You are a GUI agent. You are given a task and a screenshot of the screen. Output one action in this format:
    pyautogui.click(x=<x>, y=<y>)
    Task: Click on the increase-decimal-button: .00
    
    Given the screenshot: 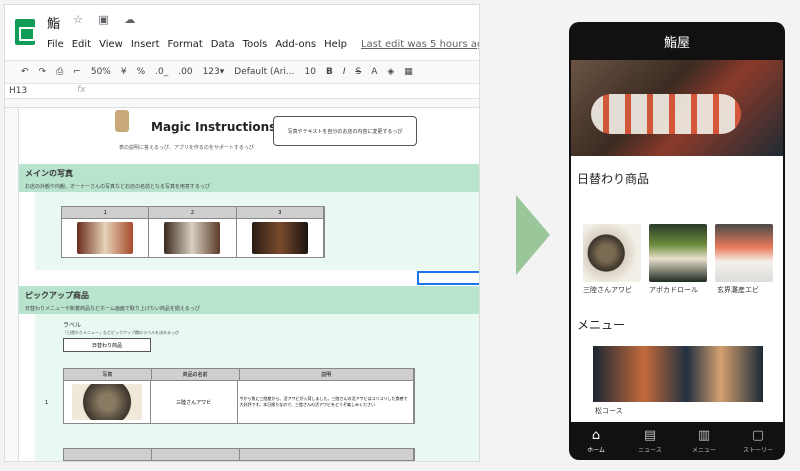 What is the action you would take?
    pyautogui.click(x=185, y=72)
    